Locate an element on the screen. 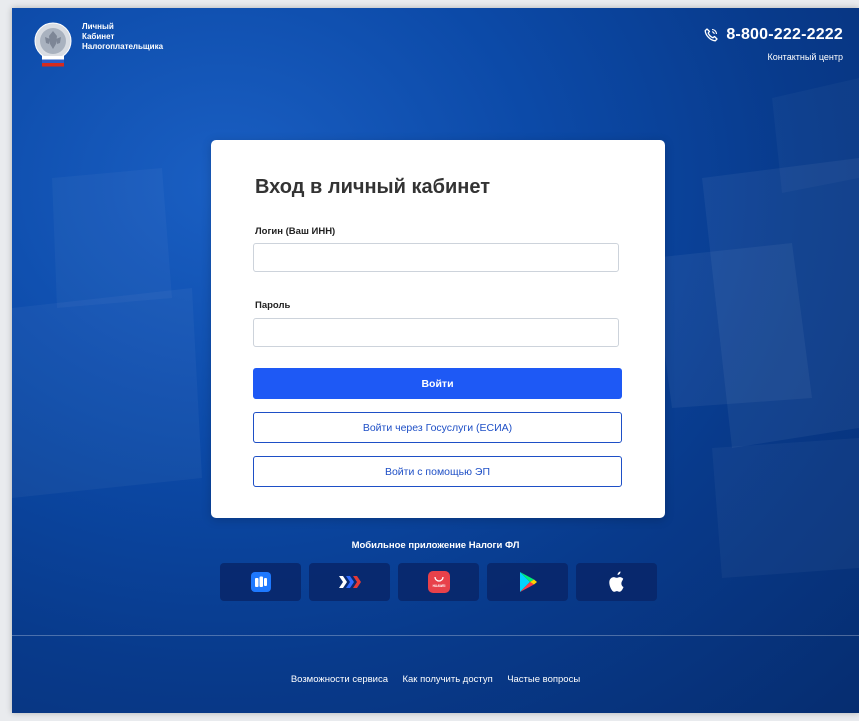  huawei-appgallery-button: HUAWEI is located at coordinates (438, 582).